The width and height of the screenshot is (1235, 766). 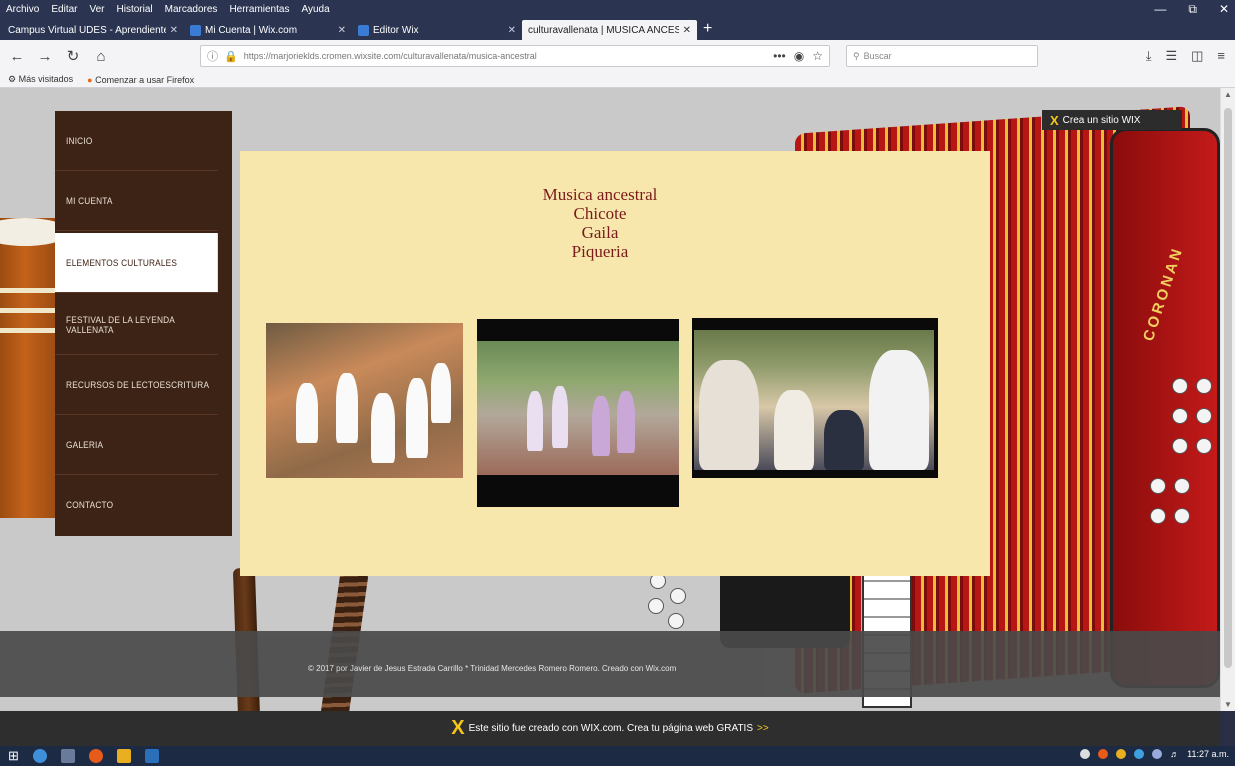 I want to click on scrollbar-thumb, so click(x=1228, y=388).